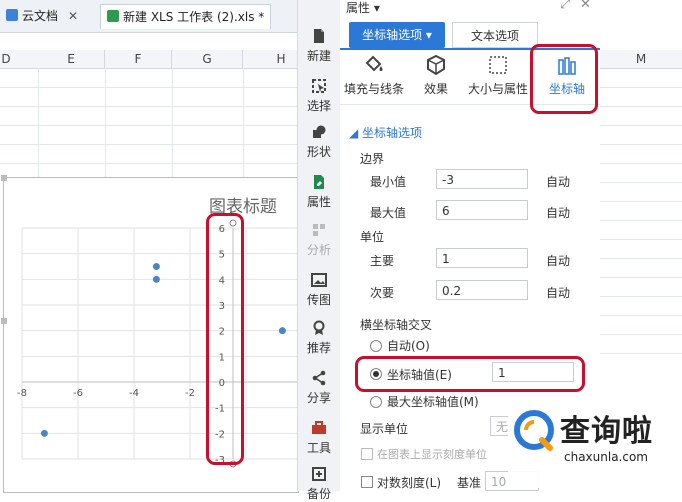 The image size is (682, 502). What do you see at coordinates (397, 35) in the screenshot?
I see `tab-axis-options: 坐标轴选项 ▾` at bounding box center [397, 35].